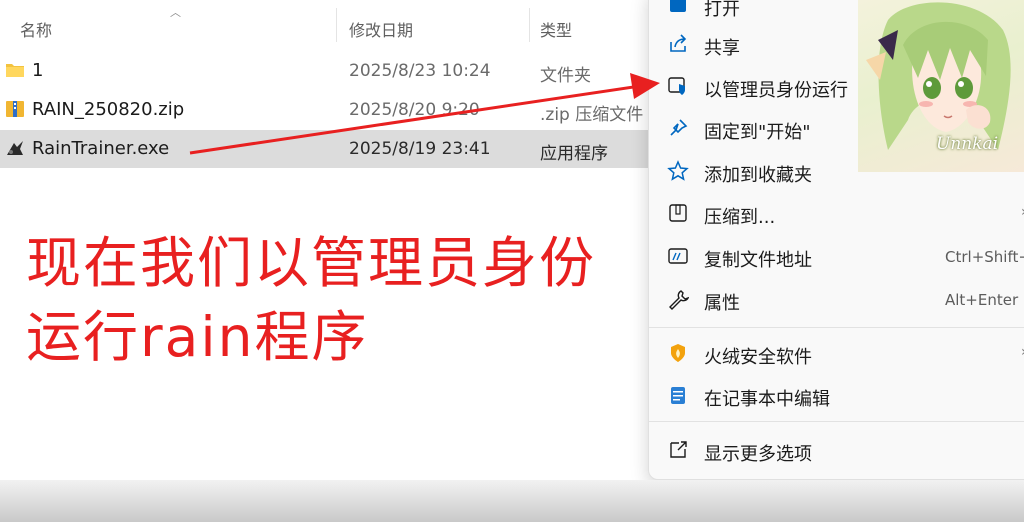 The height and width of the screenshot is (522, 1024). Describe the element at coordinates (38, 70) in the screenshot. I see `file-name: 1` at that location.